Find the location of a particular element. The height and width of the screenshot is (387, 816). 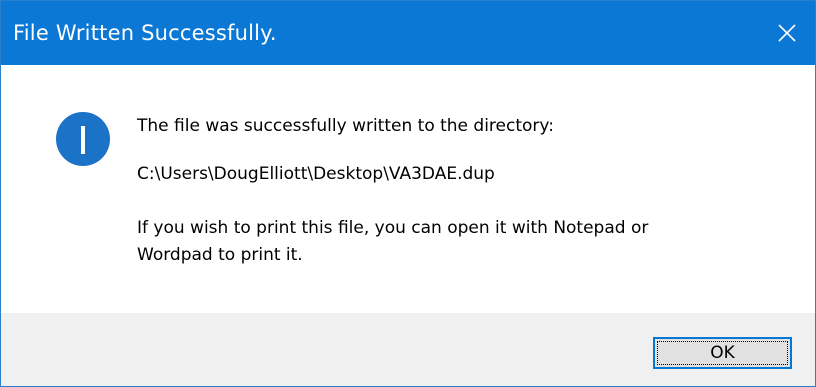

ok-button: OK is located at coordinates (722, 353).